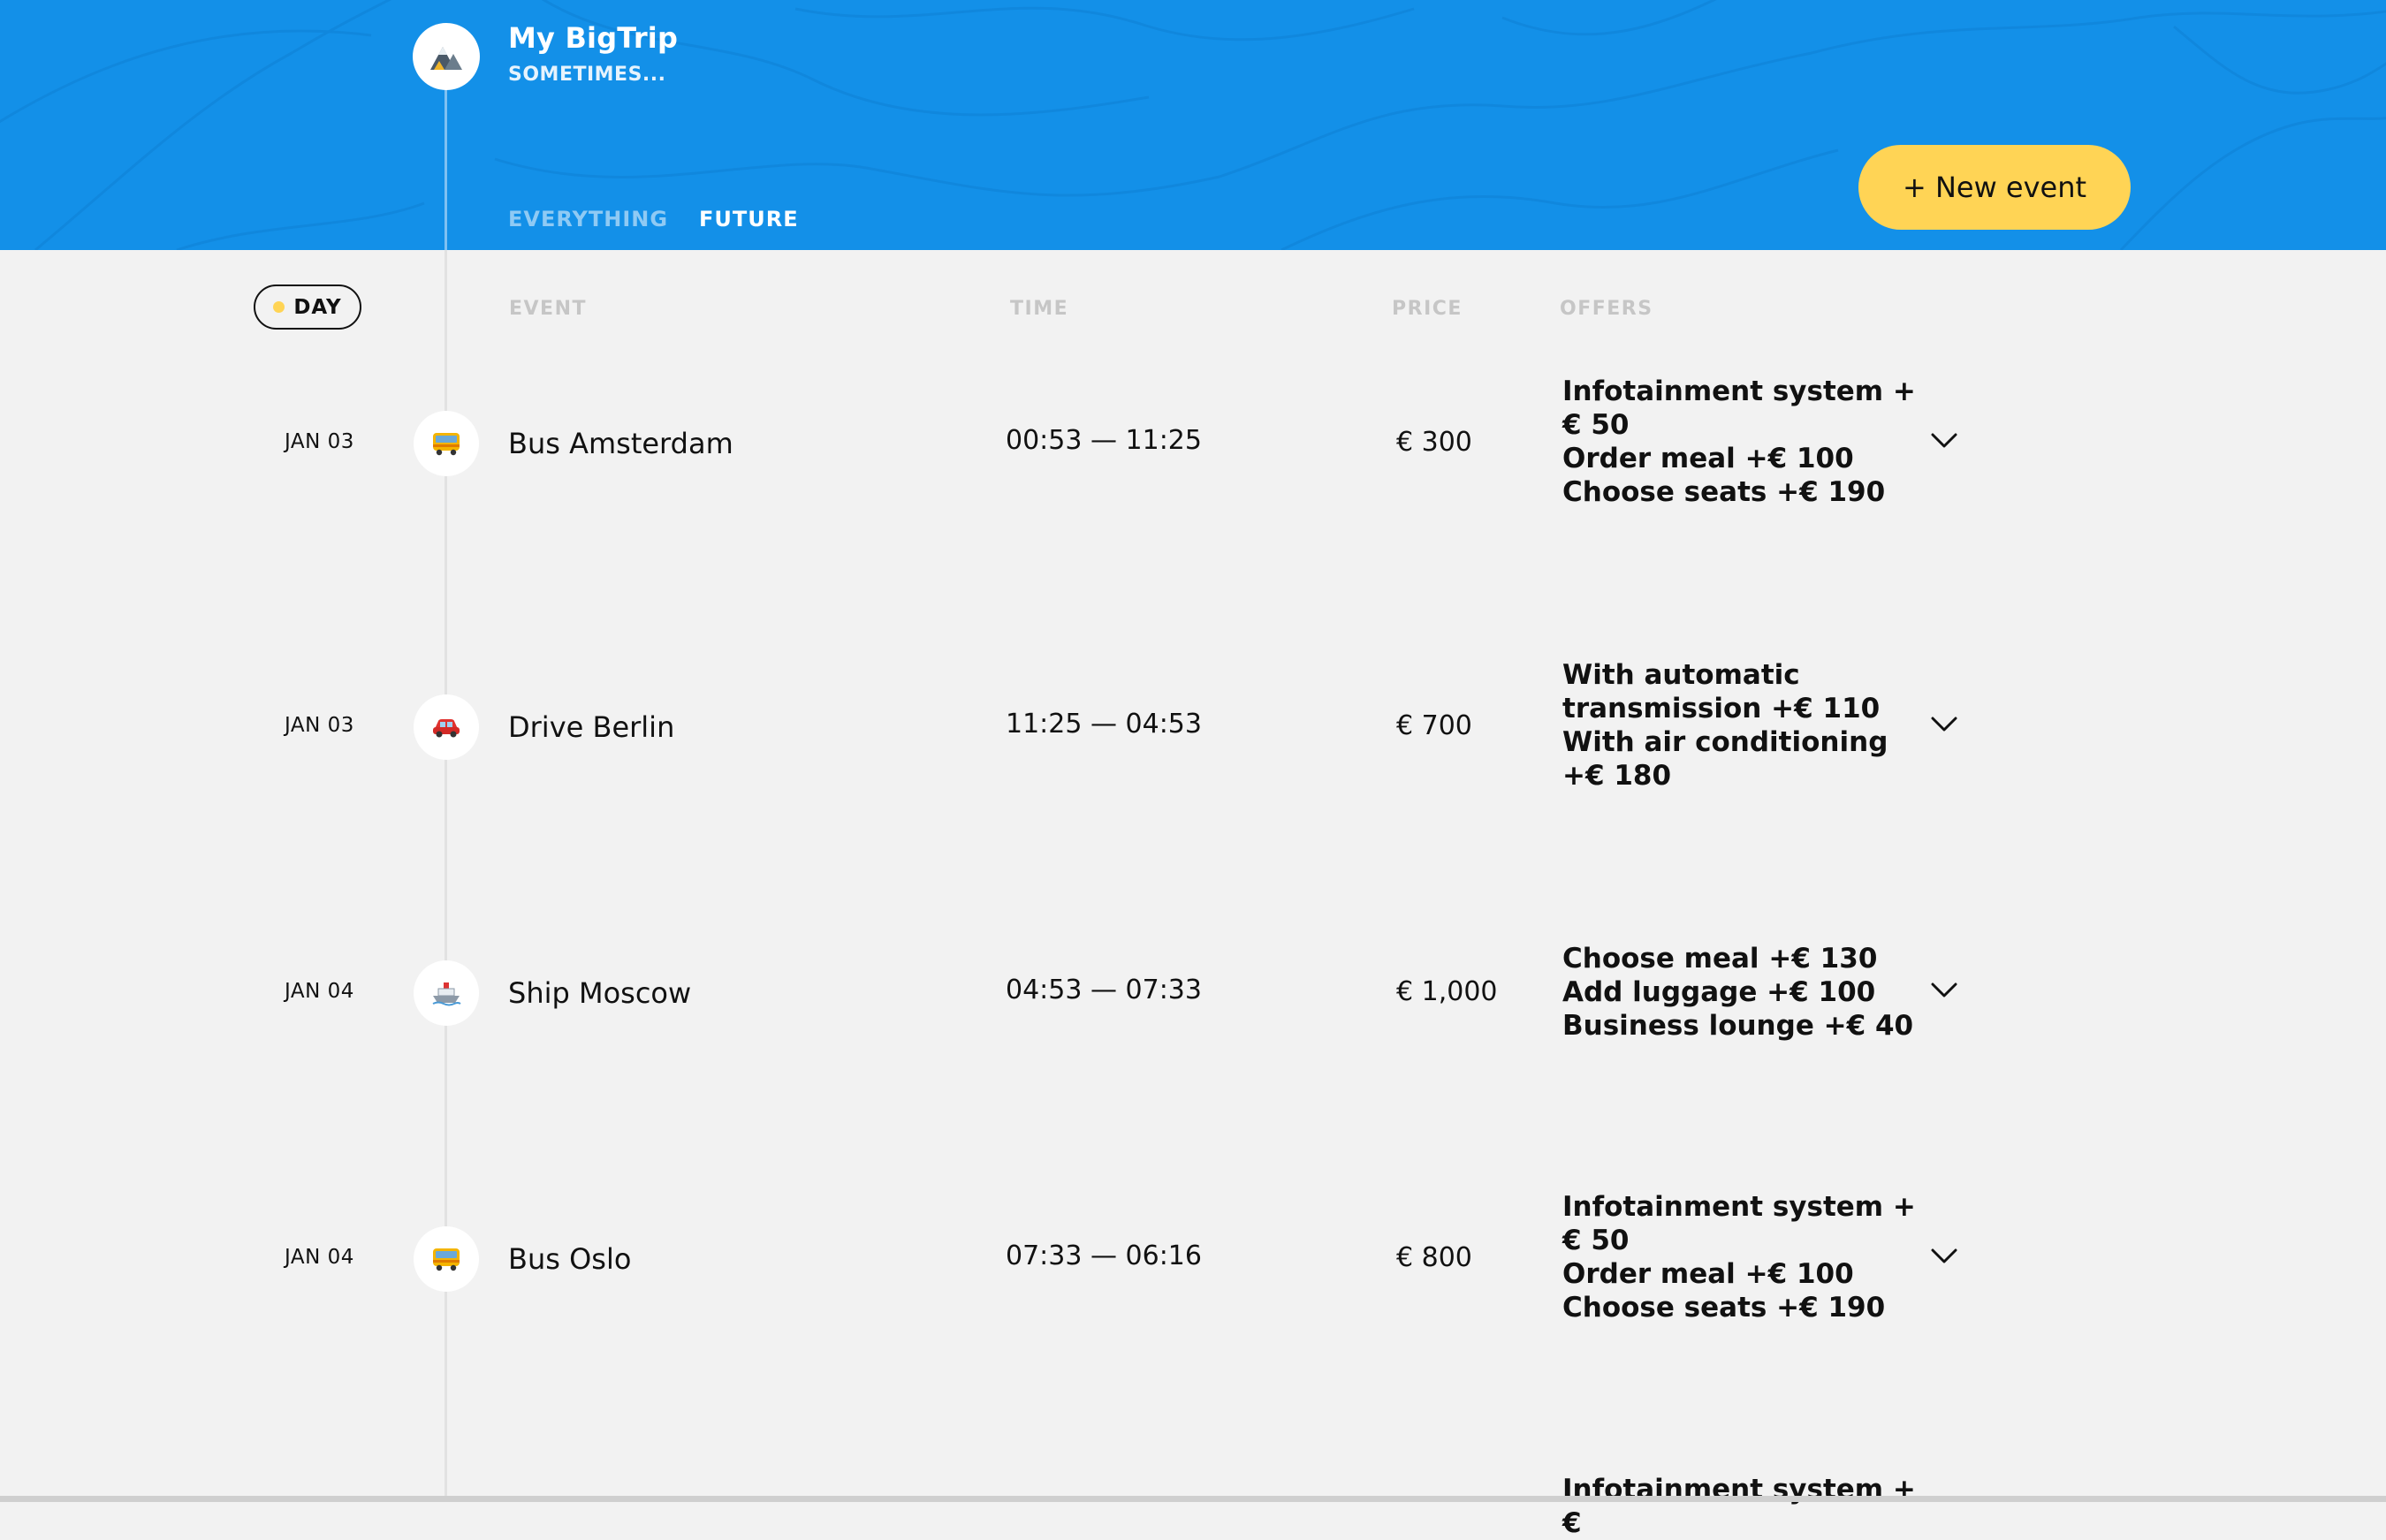 Image resolution: width=2386 pixels, height=1540 pixels. What do you see at coordinates (593, 38) in the screenshot?
I see `trip-title: My BigTrip` at bounding box center [593, 38].